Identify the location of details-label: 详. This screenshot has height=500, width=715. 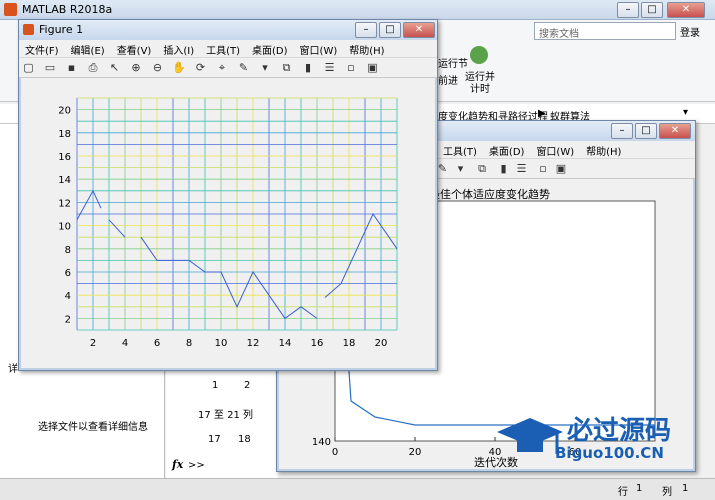
(13, 369).